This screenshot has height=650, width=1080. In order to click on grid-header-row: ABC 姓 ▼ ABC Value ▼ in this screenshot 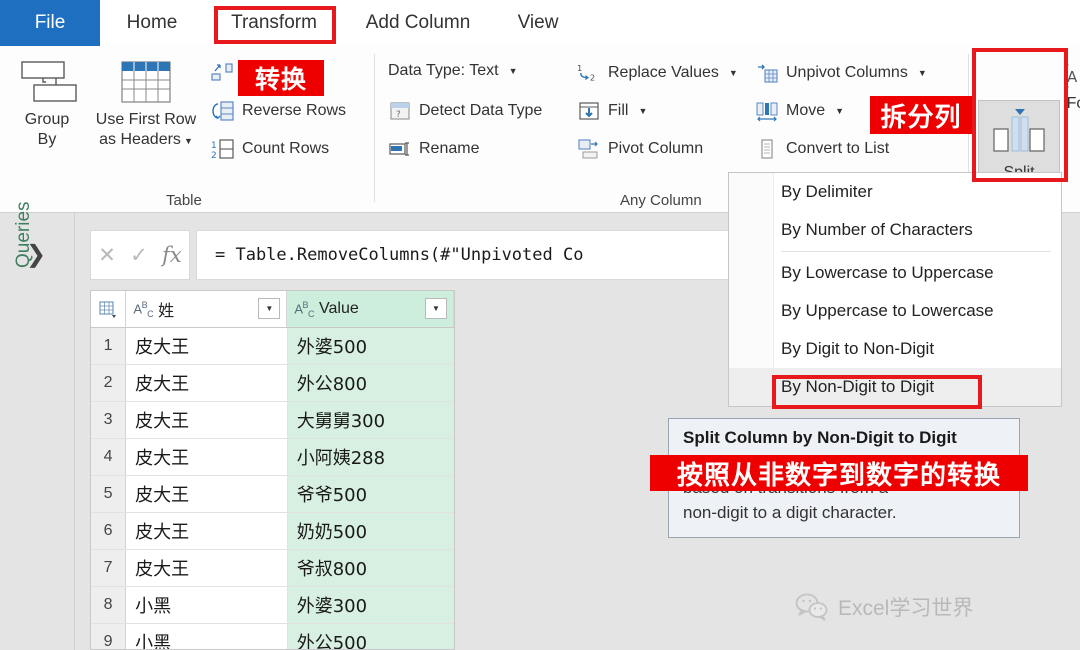, I will do `click(272, 309)`.